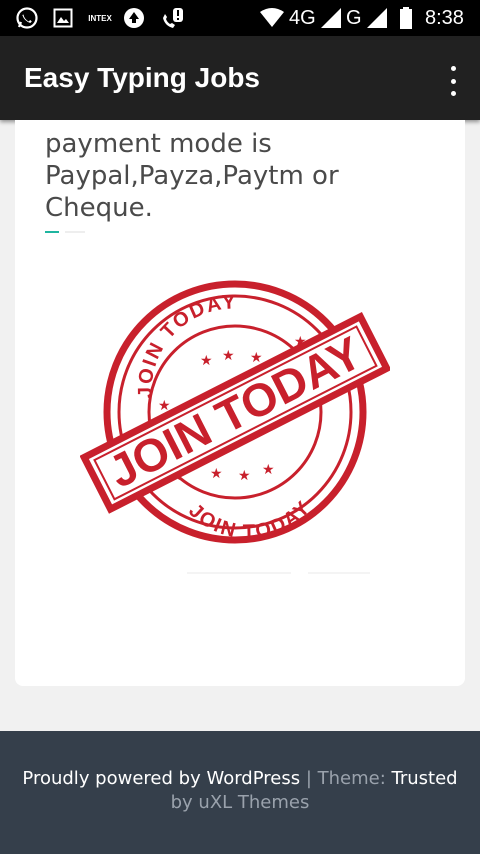  I want to click on battery-icon, so click(406, 18).